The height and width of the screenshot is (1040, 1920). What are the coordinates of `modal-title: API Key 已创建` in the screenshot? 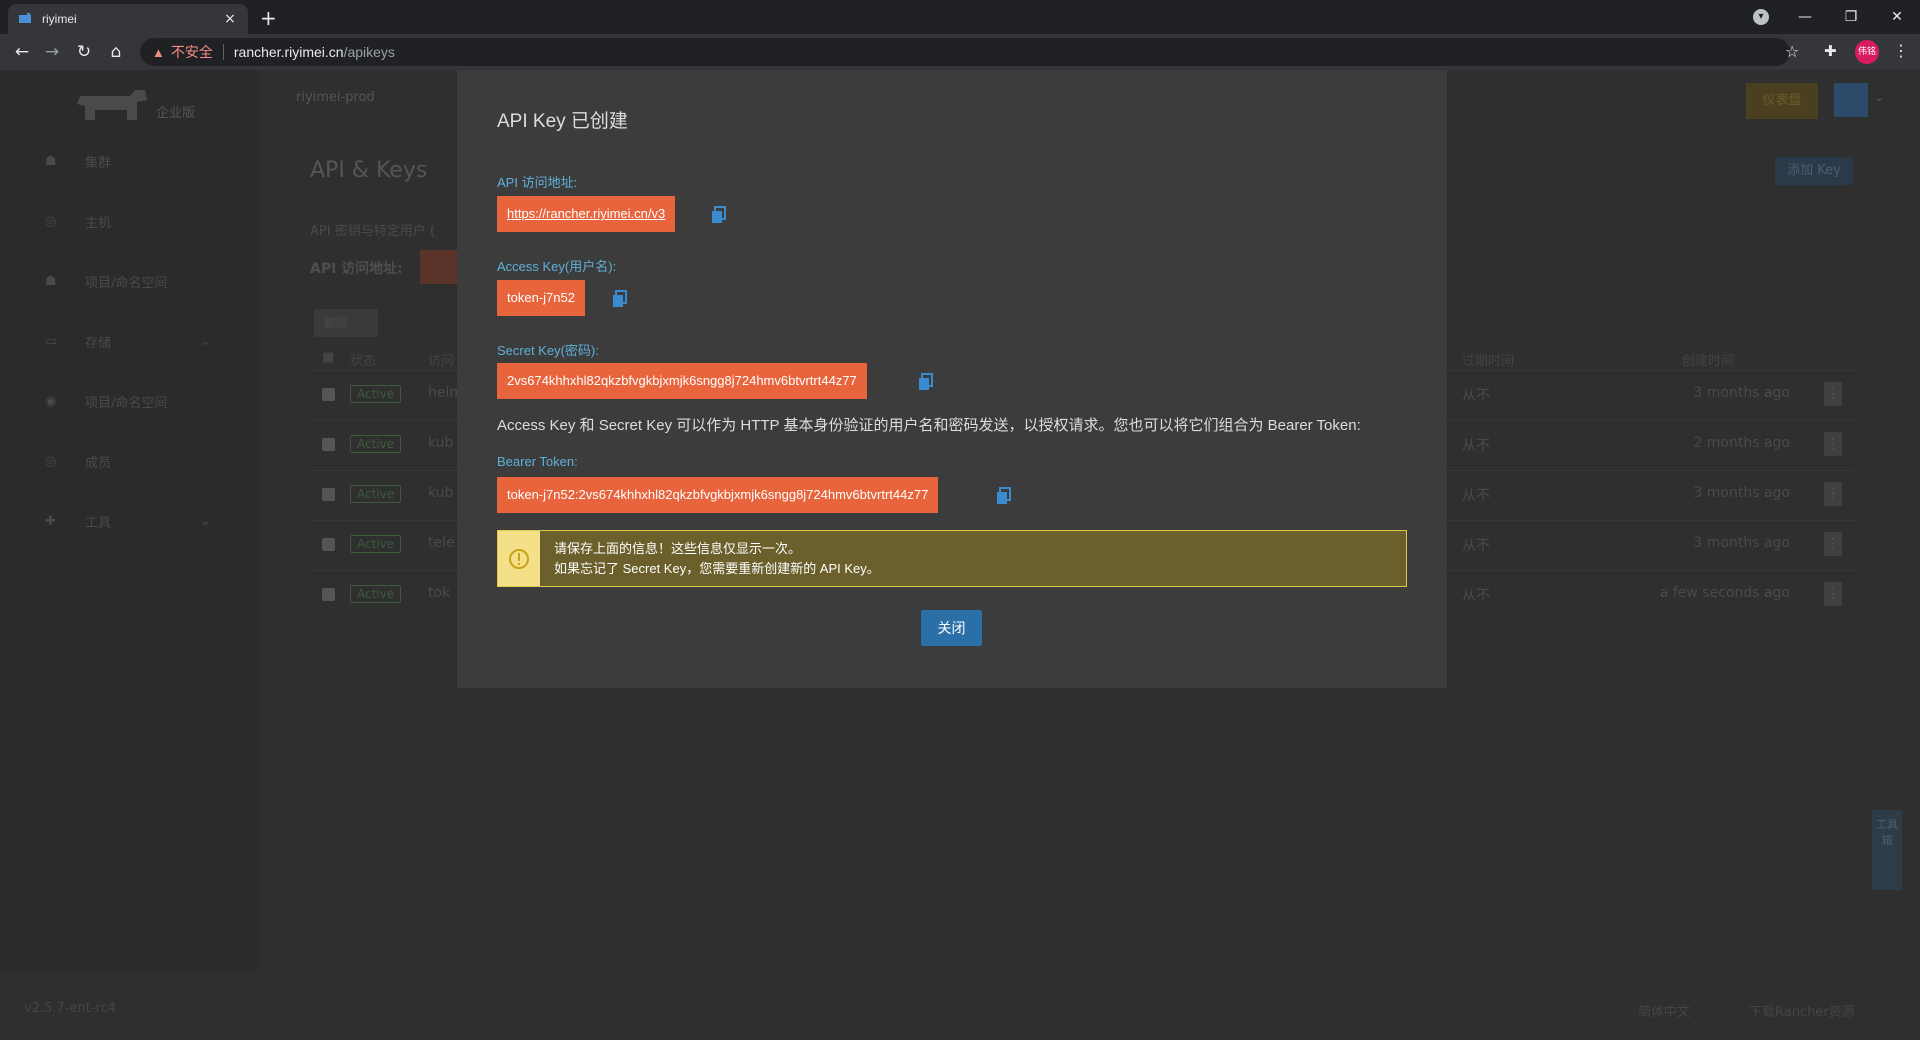 It's located at (562, 121).